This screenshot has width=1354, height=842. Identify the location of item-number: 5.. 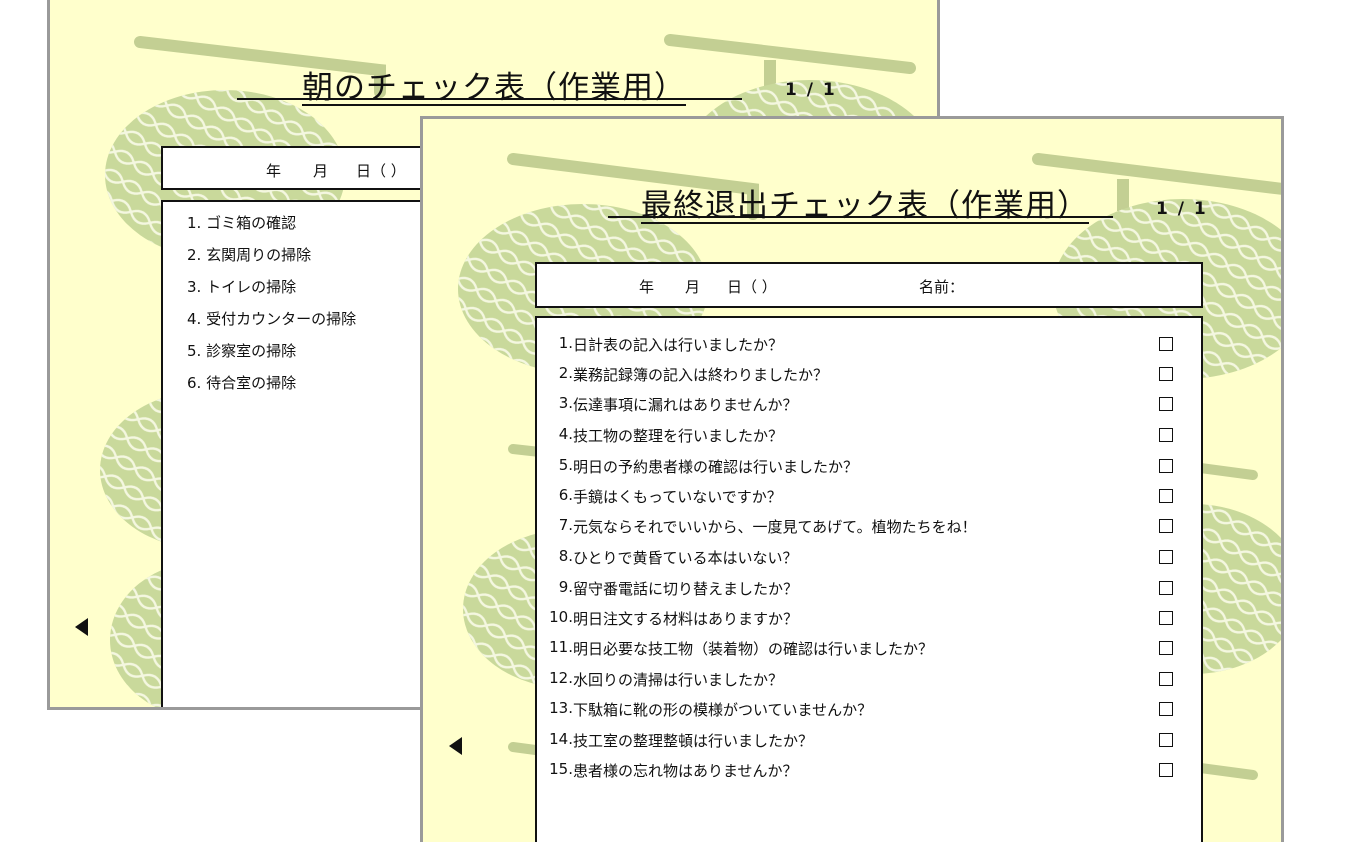
(565, 465).